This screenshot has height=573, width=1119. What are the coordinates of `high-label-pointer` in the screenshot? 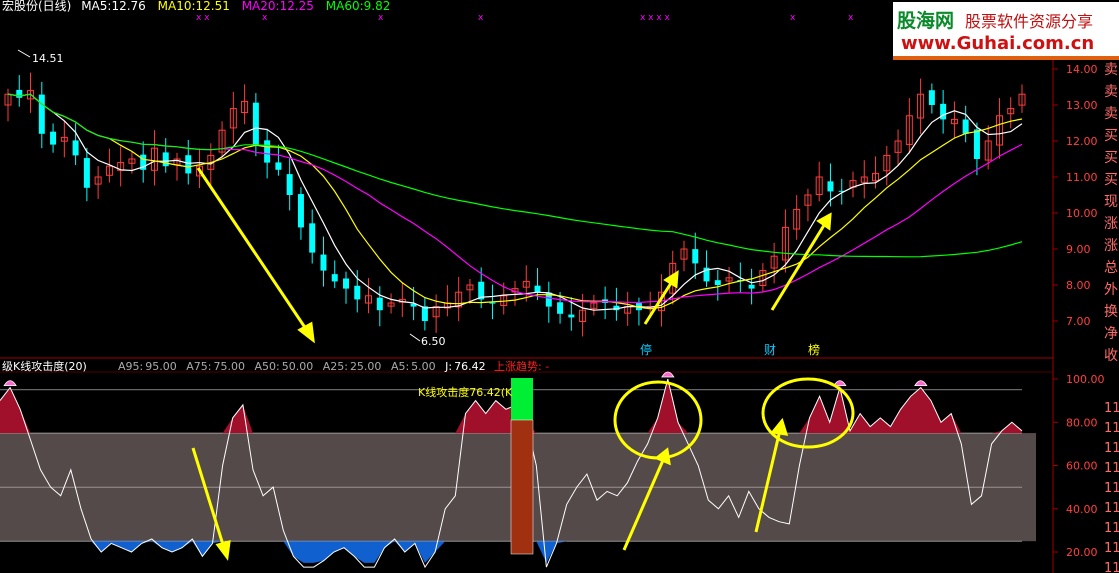 It's located at (24, 53).